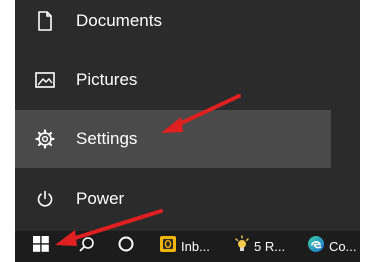  I want to click on menu-item-label: Settings, so click(107, 138).